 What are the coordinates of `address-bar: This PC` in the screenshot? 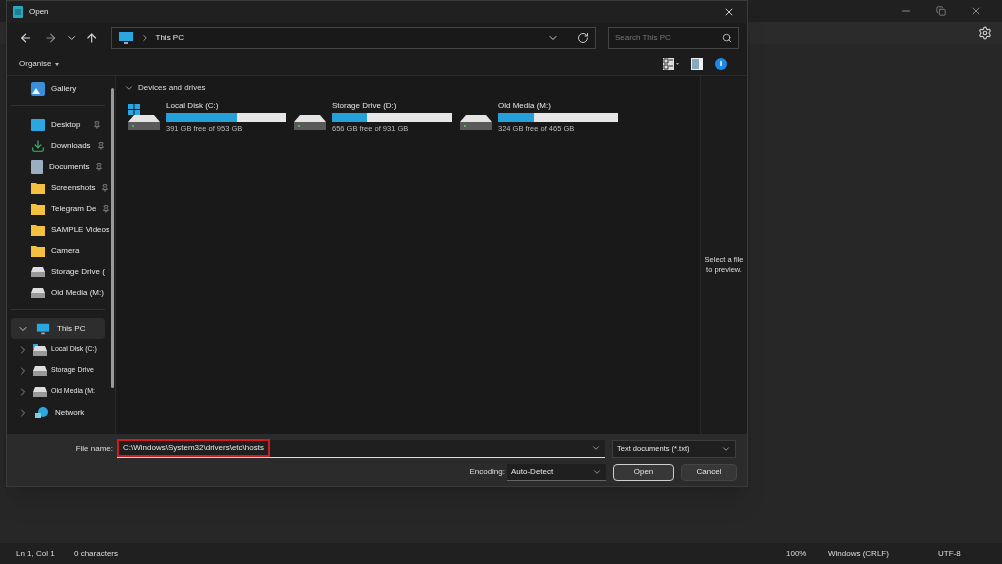 It's located at (353, 38).